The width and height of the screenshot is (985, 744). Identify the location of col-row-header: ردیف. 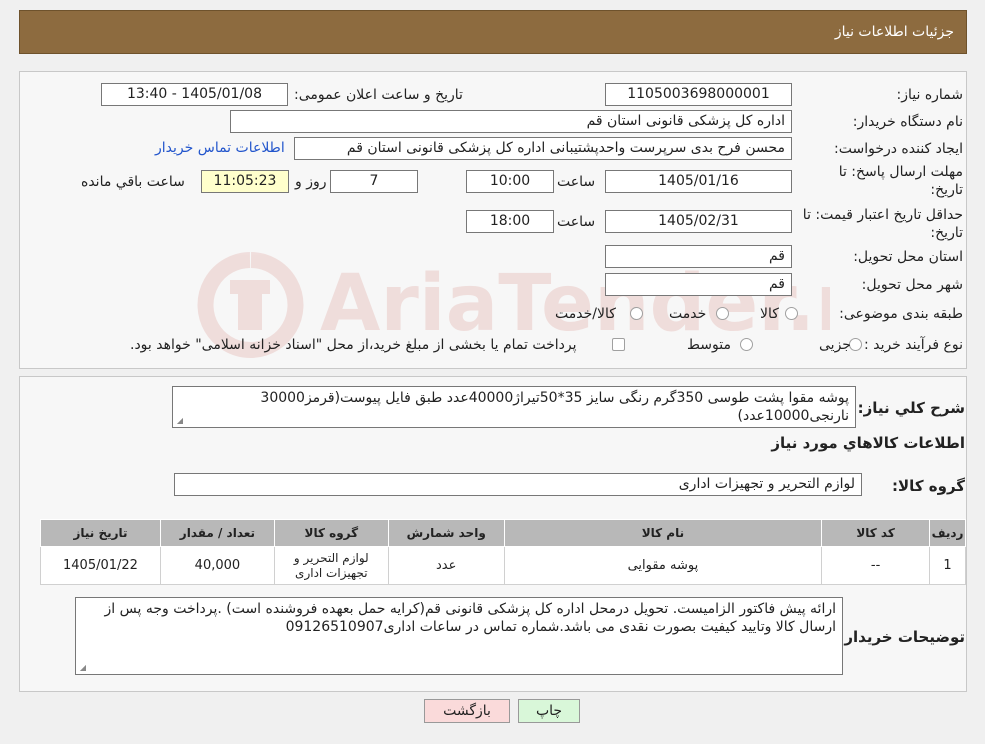
(947, 533).